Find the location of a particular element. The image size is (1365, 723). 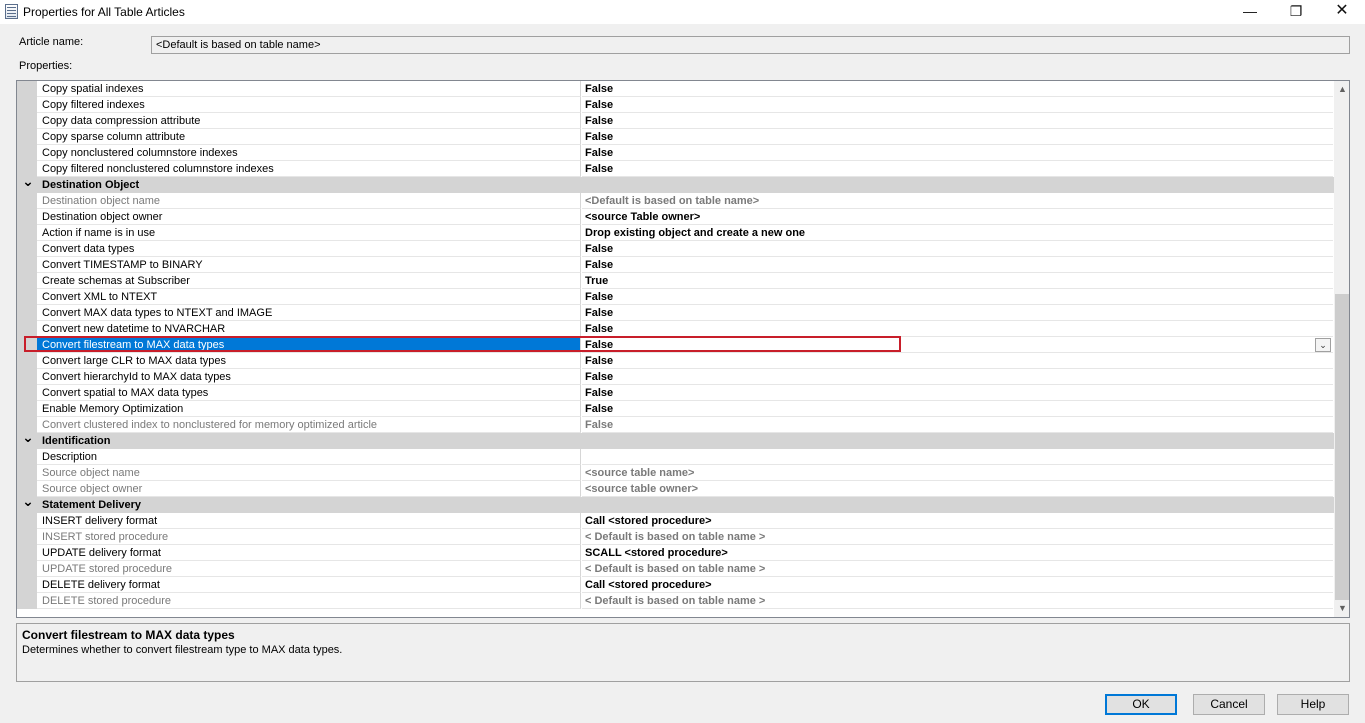

grid-row: Source object owner <source table owner> is located at coordinates (675, 489).